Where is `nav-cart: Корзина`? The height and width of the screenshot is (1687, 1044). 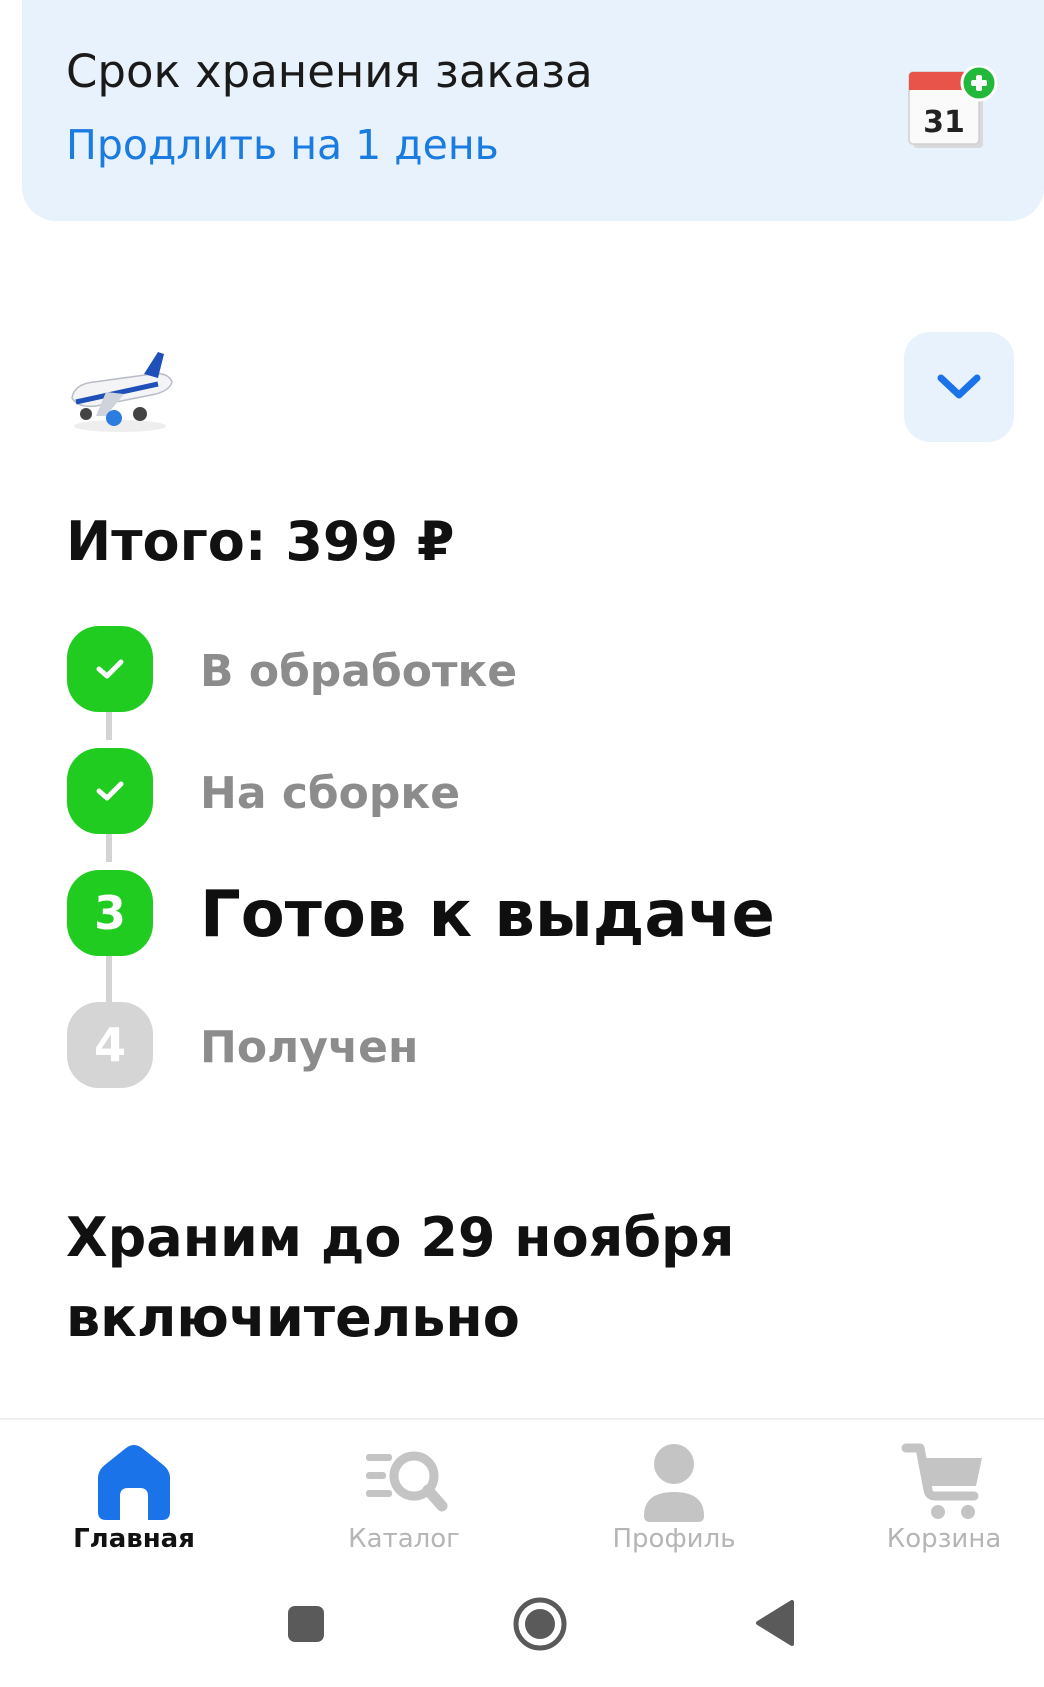
nav-cart: Корзина is located at coordinates (944, 1490).